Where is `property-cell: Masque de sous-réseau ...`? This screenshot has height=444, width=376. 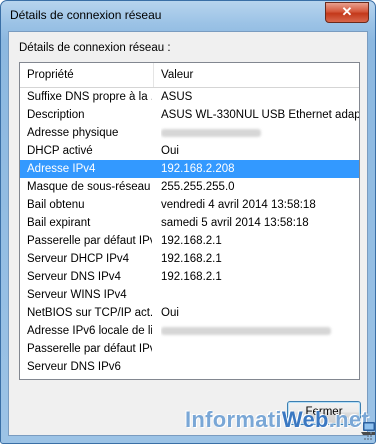 property-cell: Masque de sous-réseau ... is located at coordinates (89, 187).